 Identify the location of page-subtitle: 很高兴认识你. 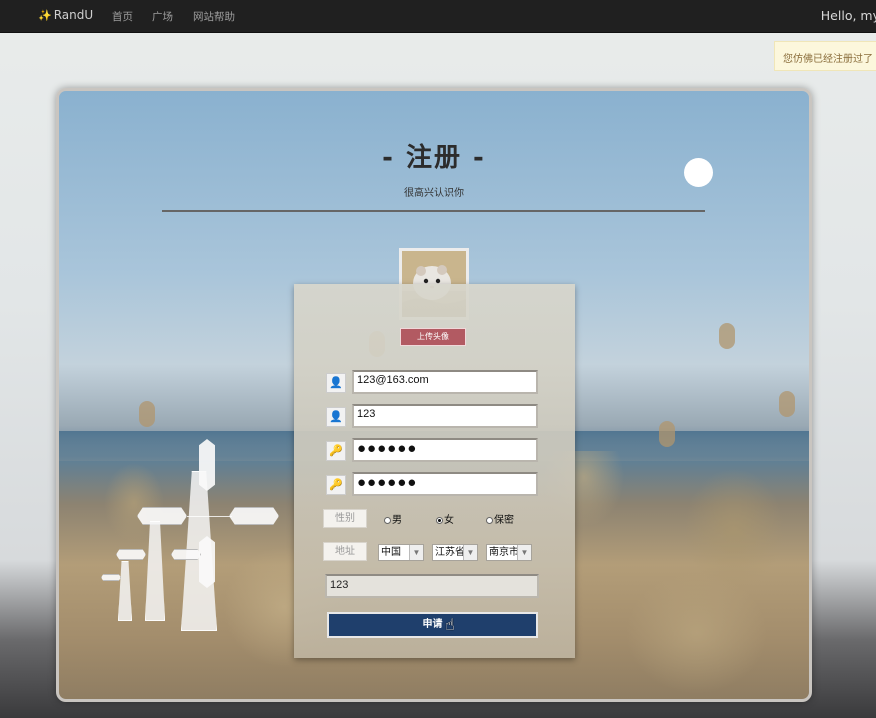
(434, 193).